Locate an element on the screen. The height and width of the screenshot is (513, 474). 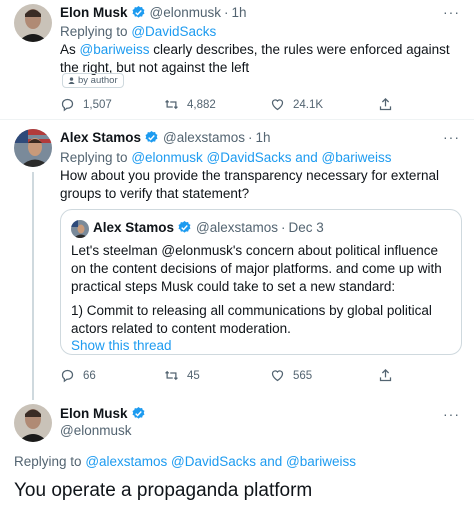
quote-author-name: Alex Stamos is located at coordinates (134, 227).